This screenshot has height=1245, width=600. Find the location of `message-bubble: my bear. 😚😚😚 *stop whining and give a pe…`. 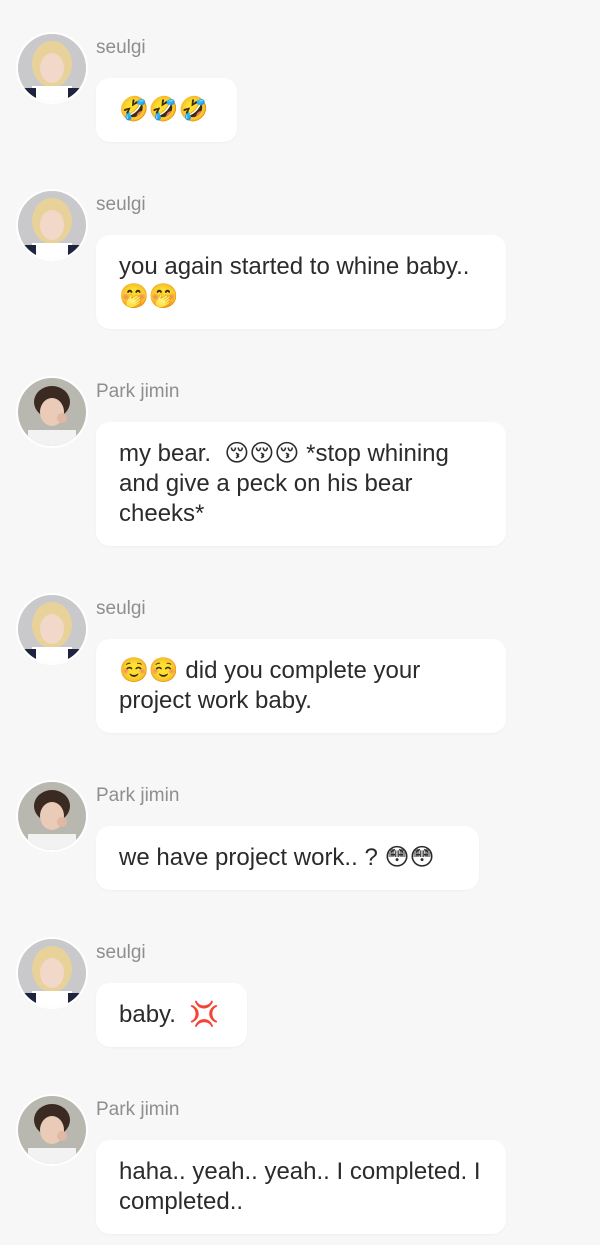

message-bubble: my bear. 😚😚😚 *stop whining and give a pe… is located at coordinates (301, 484).